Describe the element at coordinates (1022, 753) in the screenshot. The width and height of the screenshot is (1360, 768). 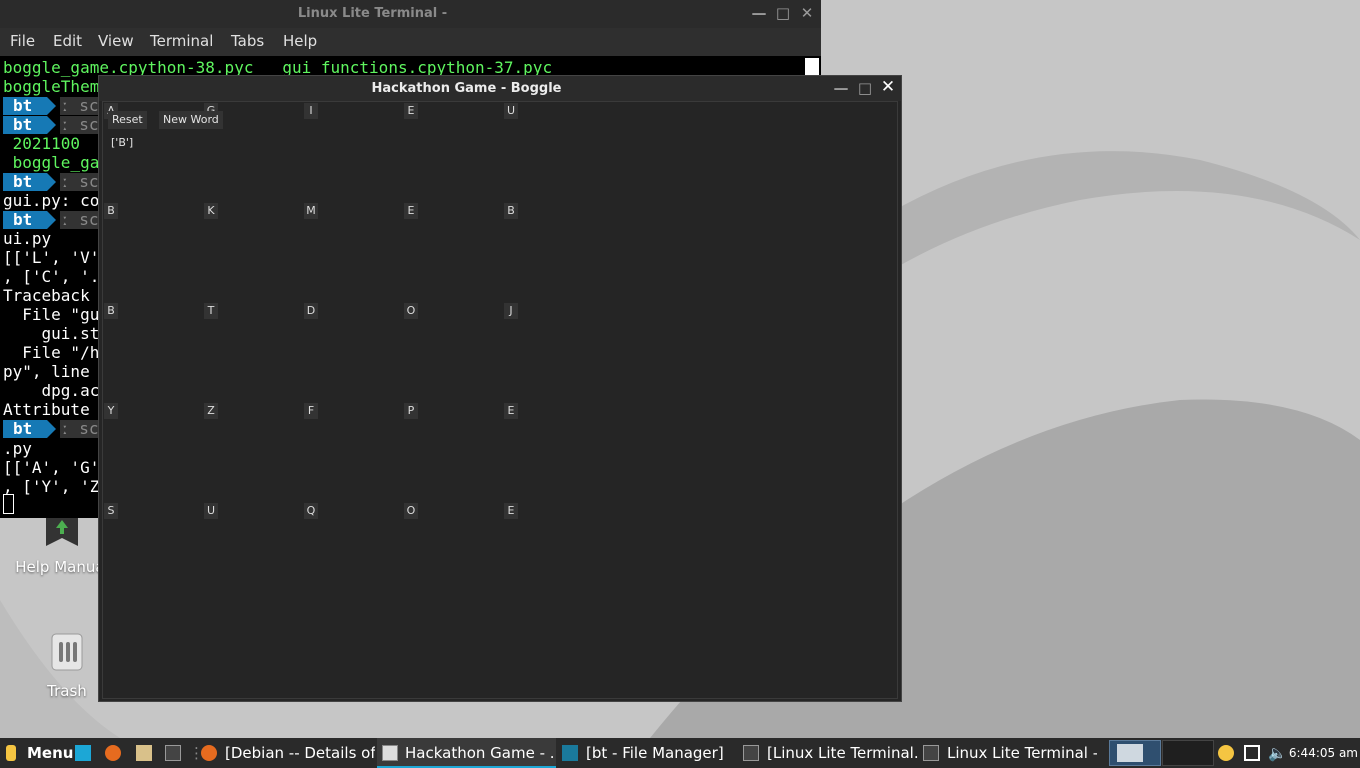
I see `task-terminal-2: Linux Lite Terminal -` at that location.